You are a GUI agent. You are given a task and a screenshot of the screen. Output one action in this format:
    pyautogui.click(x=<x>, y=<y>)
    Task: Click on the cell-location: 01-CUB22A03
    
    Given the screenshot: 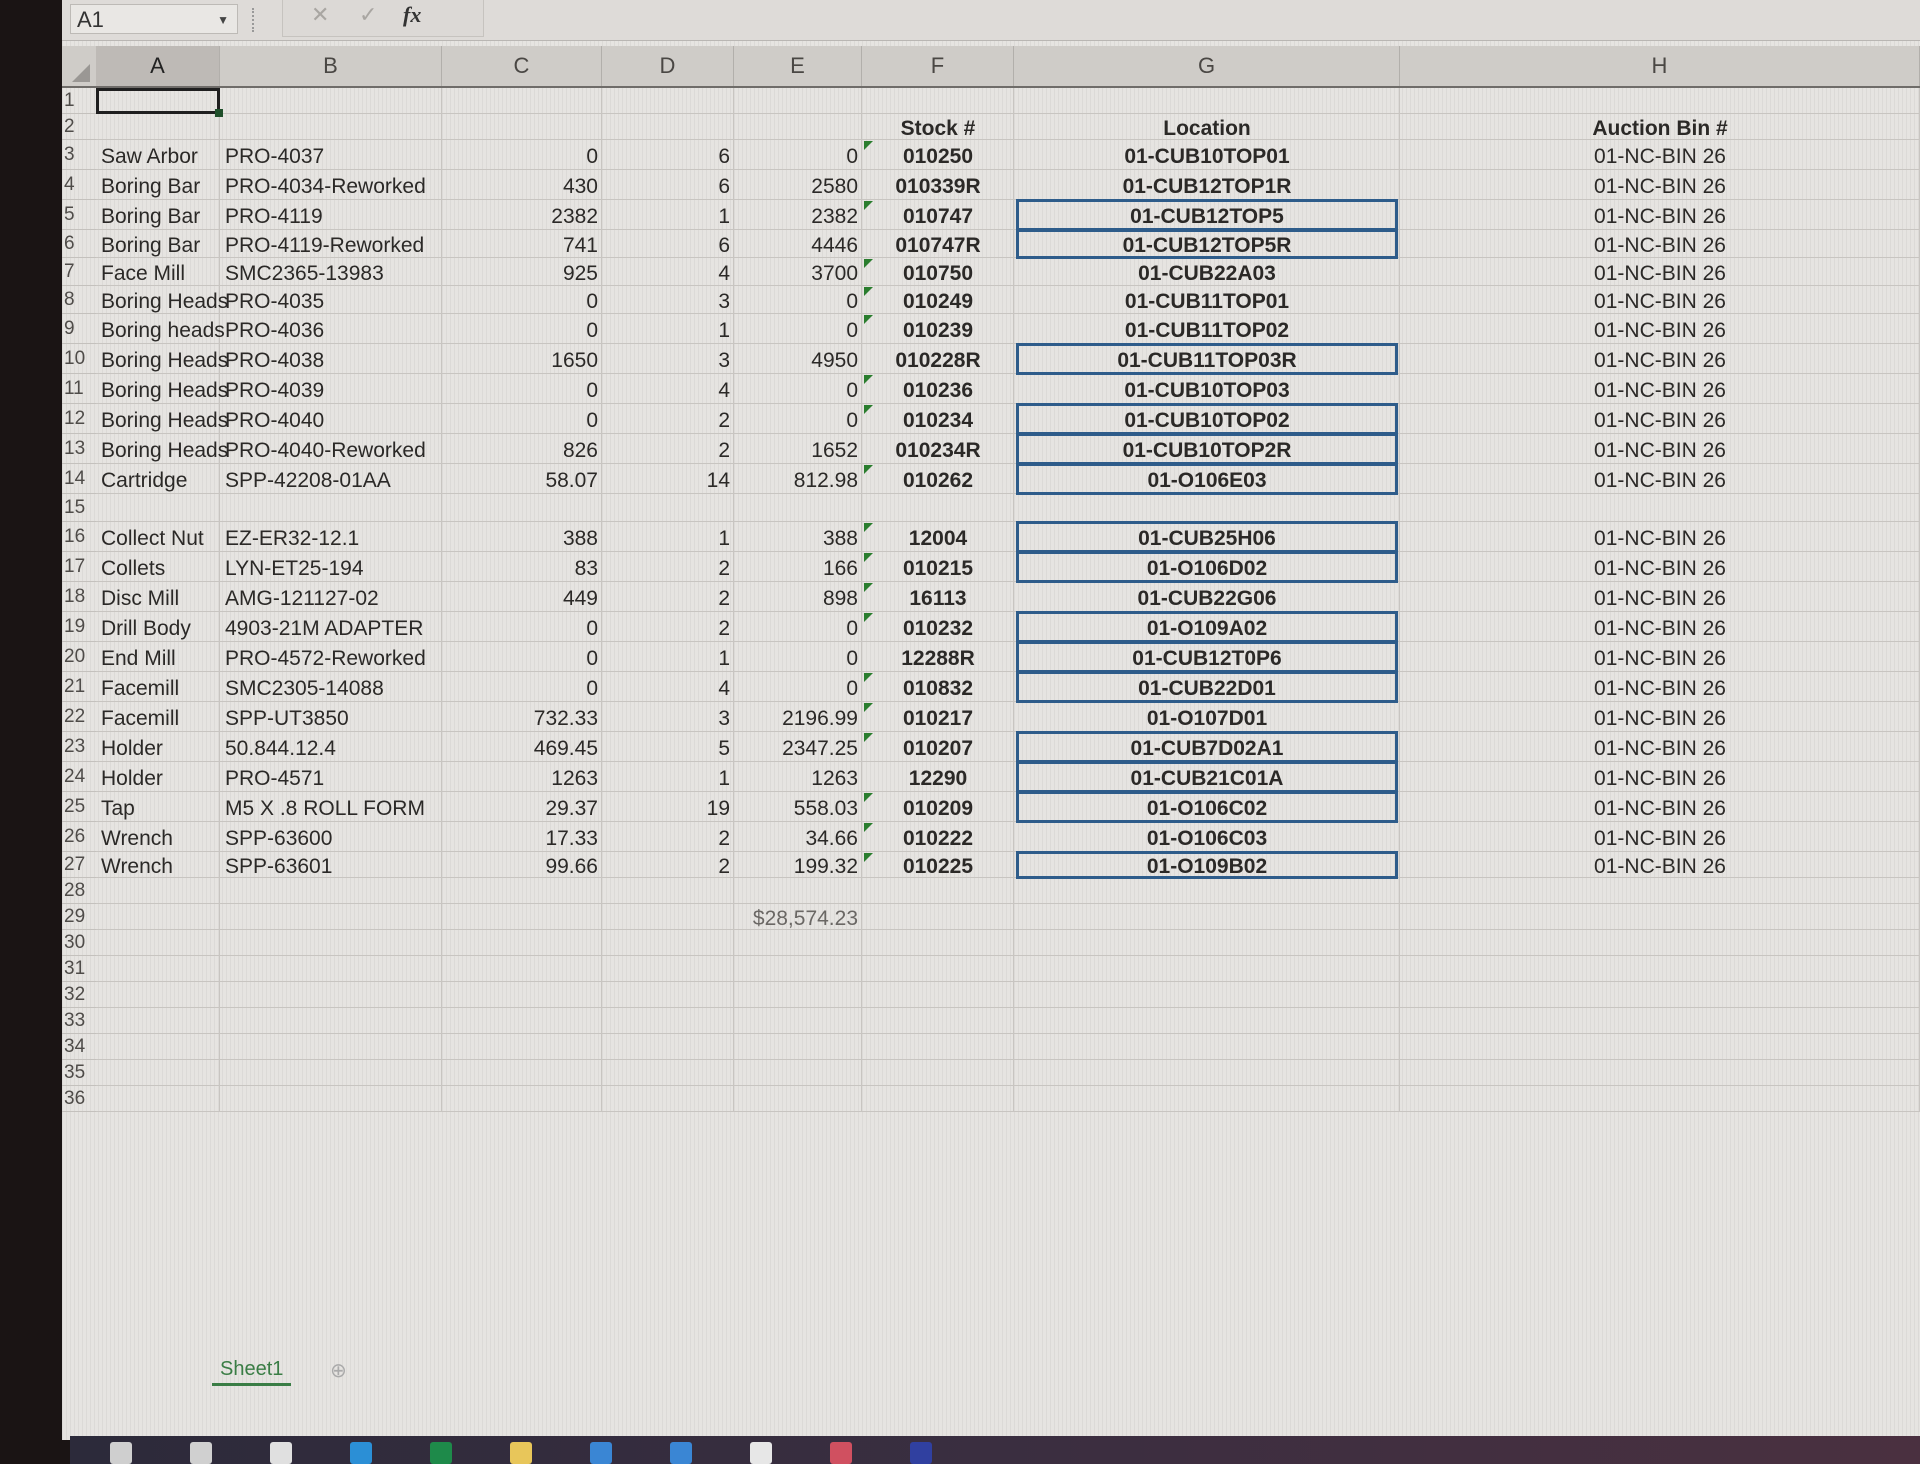 What is the action you would take?
    pyautogui.click(x=1207, y=272)
    